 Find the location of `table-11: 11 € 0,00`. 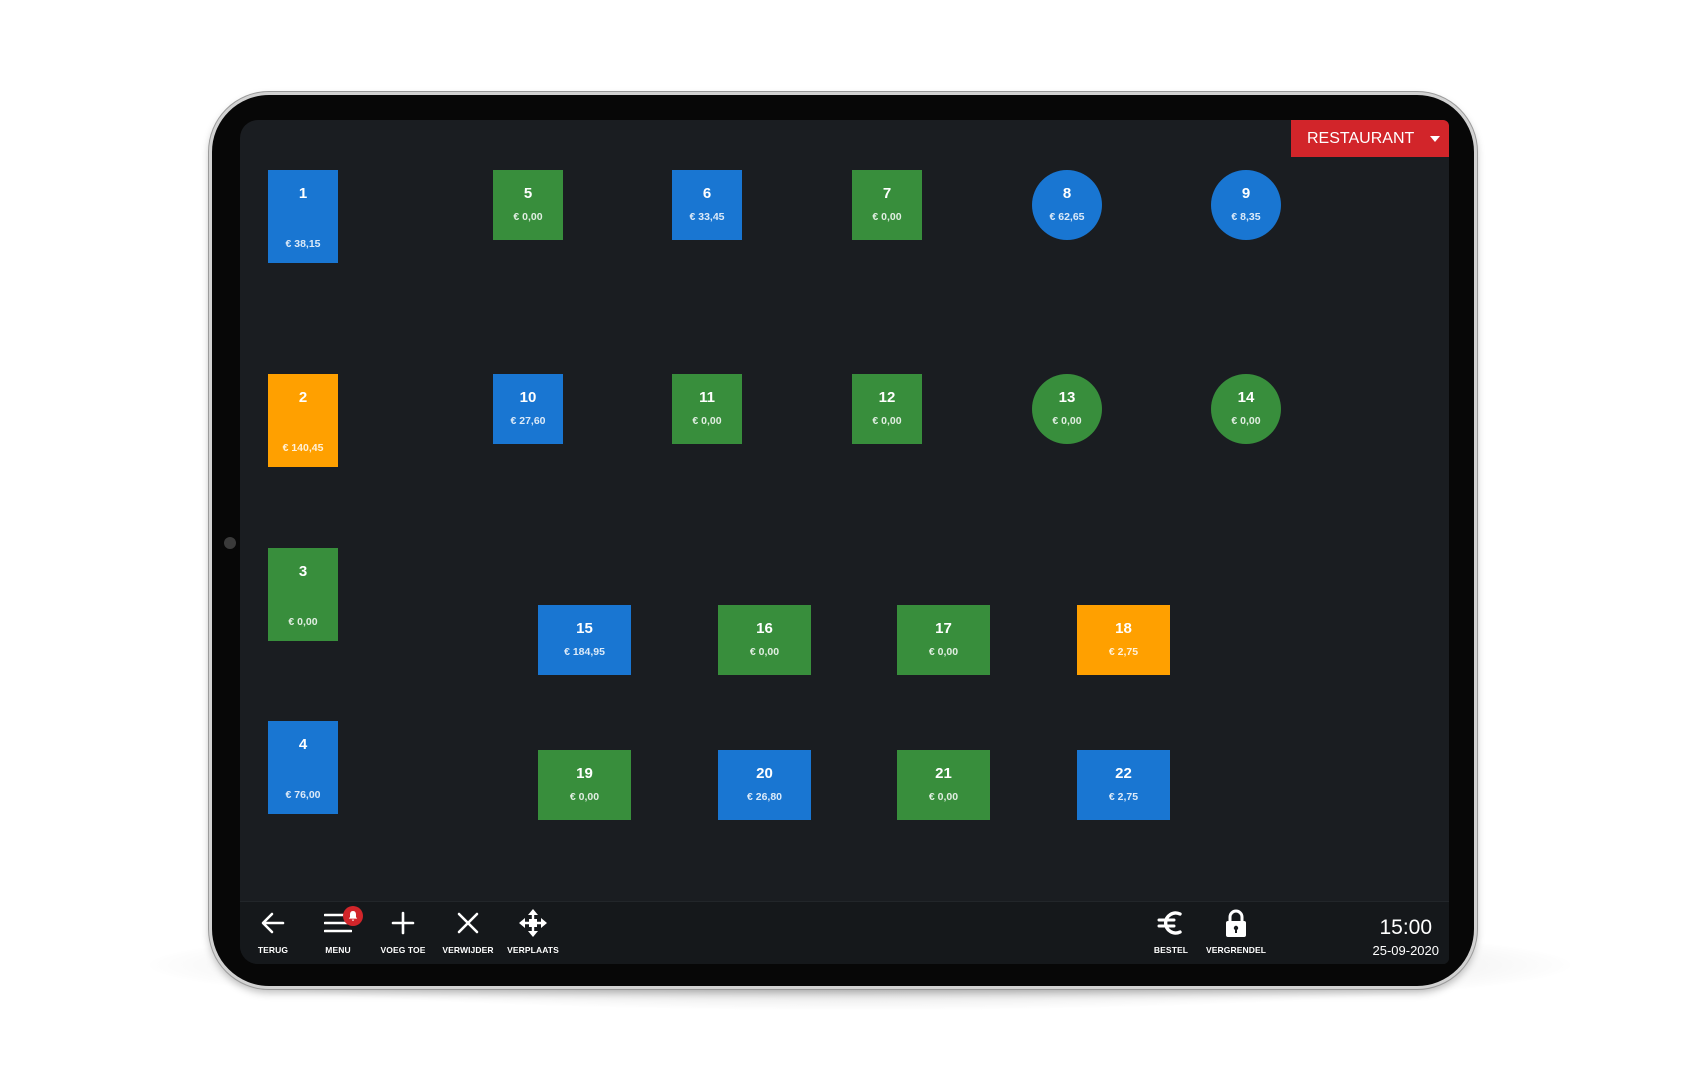

table-11: 11 € 0,00 is located at coordinates (707, 409).